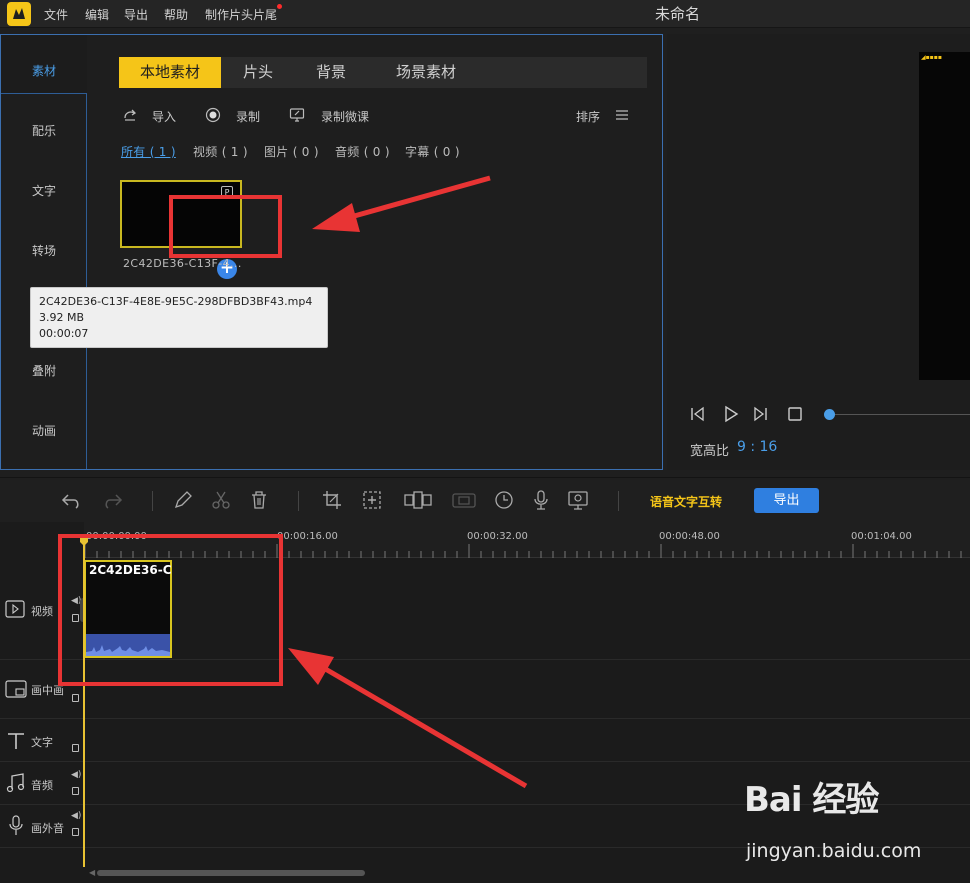  I want to click on window-title: 未命名, so click(678, 14).